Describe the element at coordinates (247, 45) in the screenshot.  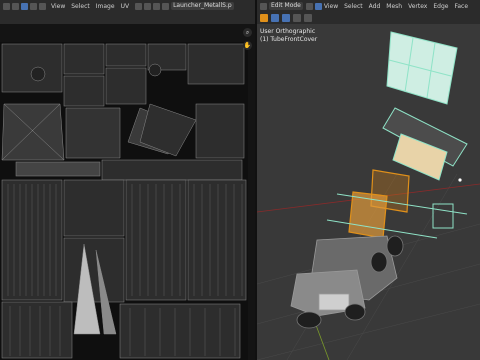
I see `hand-icon: ✋` at that location.